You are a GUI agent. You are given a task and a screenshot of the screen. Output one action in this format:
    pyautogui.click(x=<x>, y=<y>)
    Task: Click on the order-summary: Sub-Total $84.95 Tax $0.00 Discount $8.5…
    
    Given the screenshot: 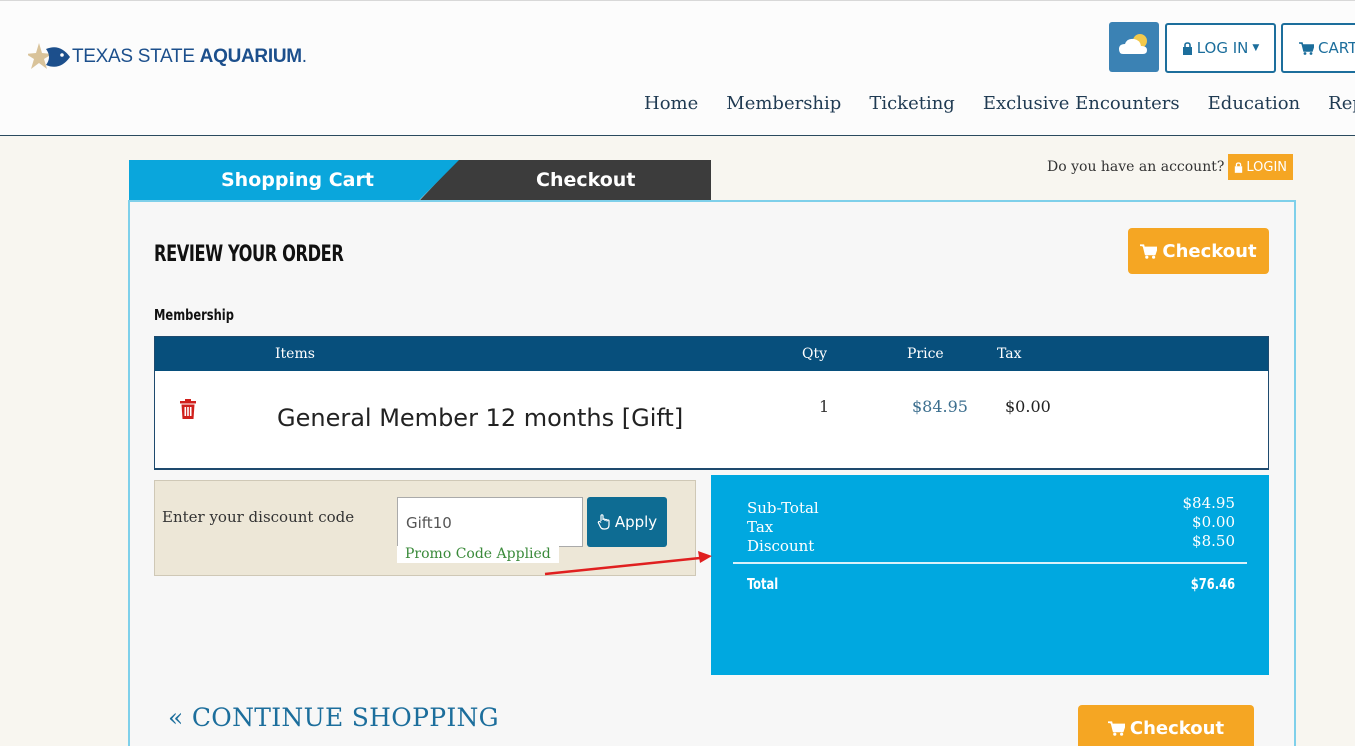 What is the action you would take?
    pyautogui.click(x=990, y=575)
    